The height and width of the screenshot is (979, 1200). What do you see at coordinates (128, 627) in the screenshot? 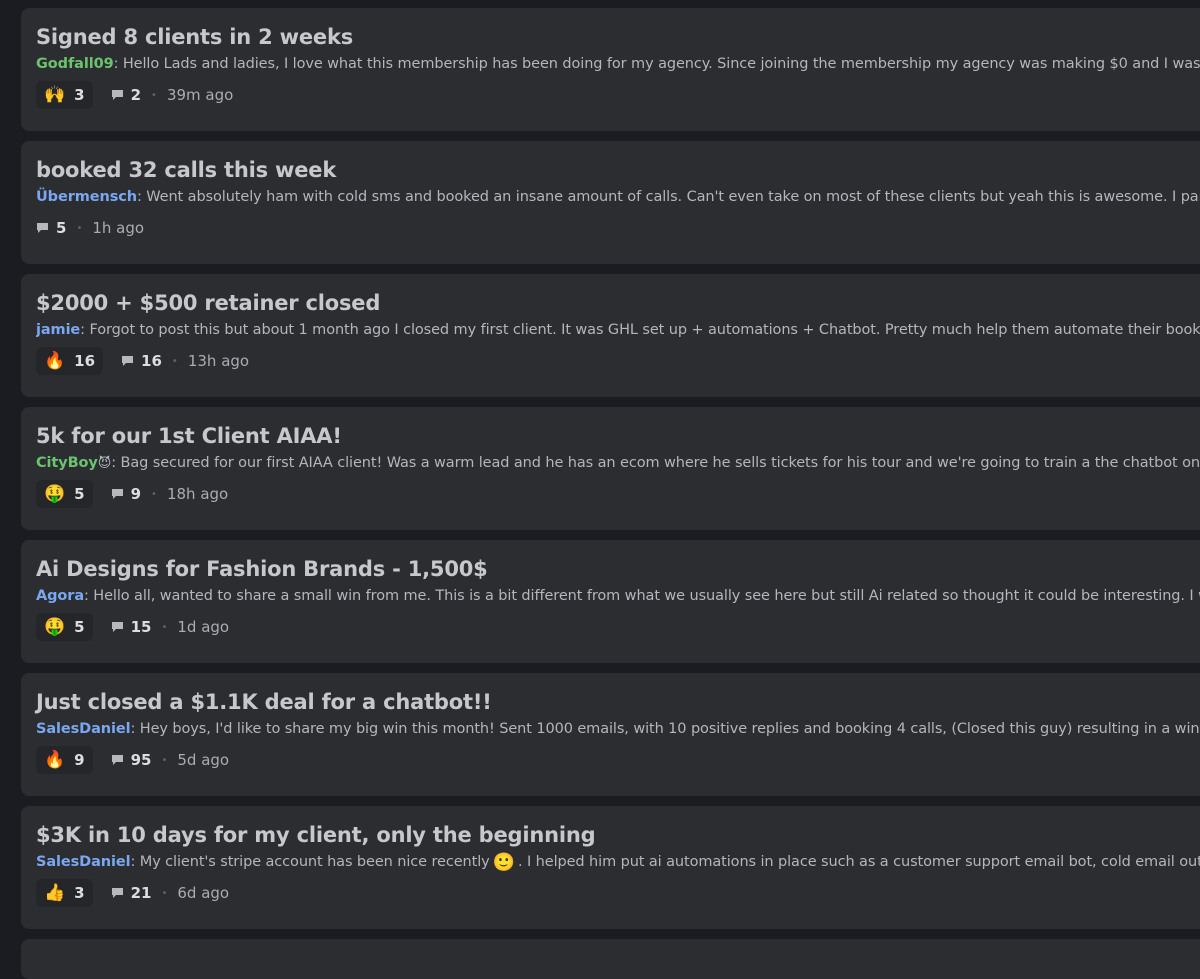
I see `comments-button: 15` at bounding box center [128, 627].